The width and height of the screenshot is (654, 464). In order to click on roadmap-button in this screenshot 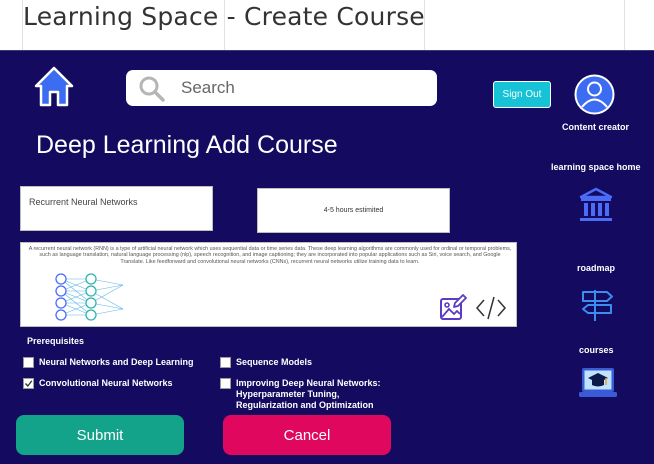, I will do `click(597, 307)`.